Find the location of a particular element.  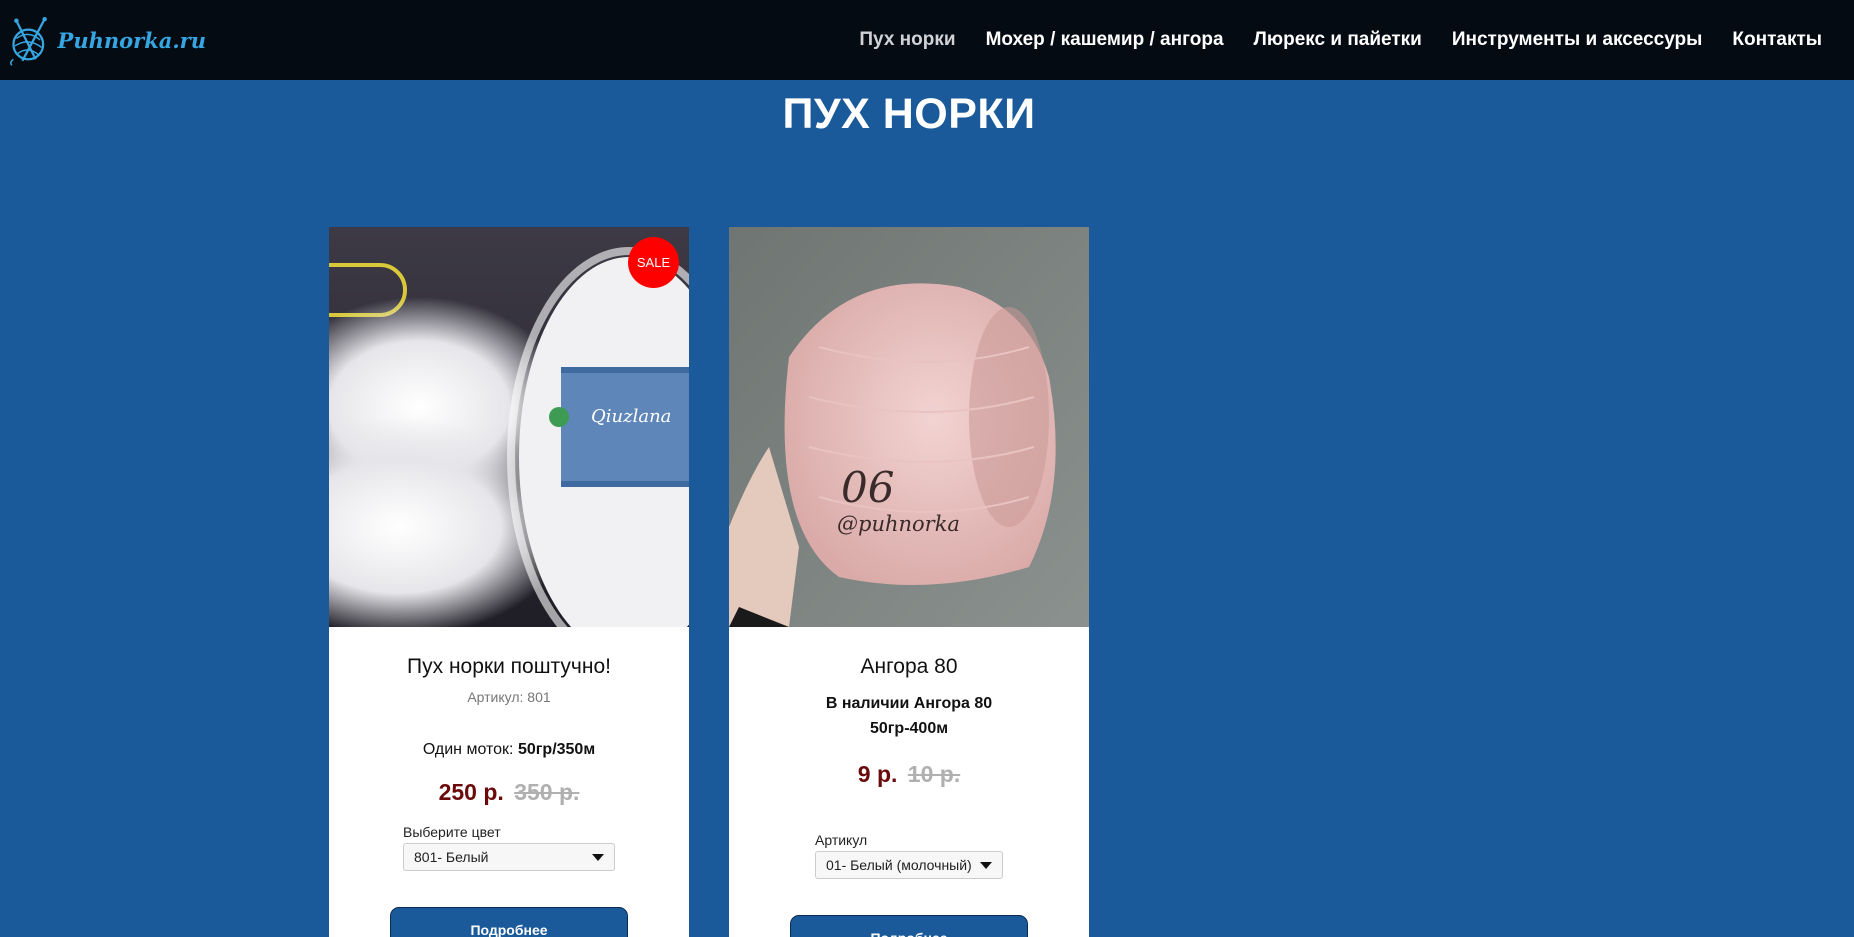

description-label: Один моток: is located at coordinates (468, 749).